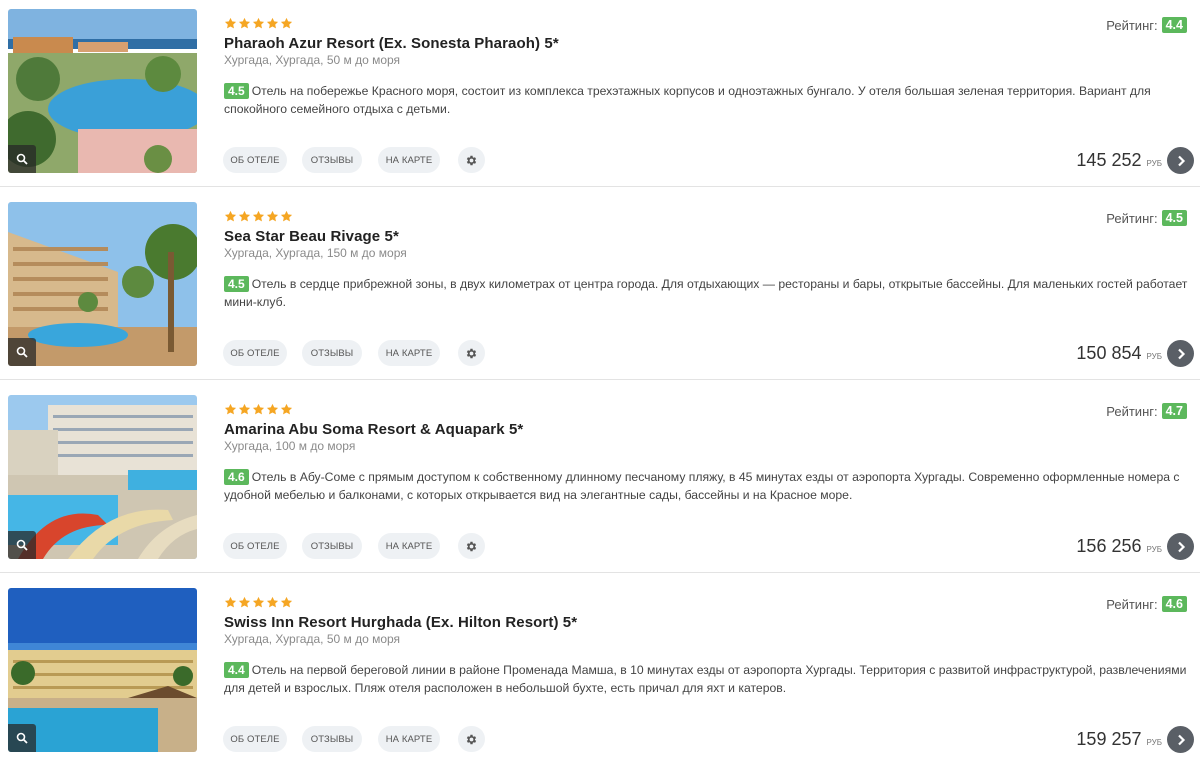 The image size is (1200, 772). What do you see at coordinates (1174, 218) in the screenshot?
I see `rating-badge: 4.5` at bounding box center [1174, 218].